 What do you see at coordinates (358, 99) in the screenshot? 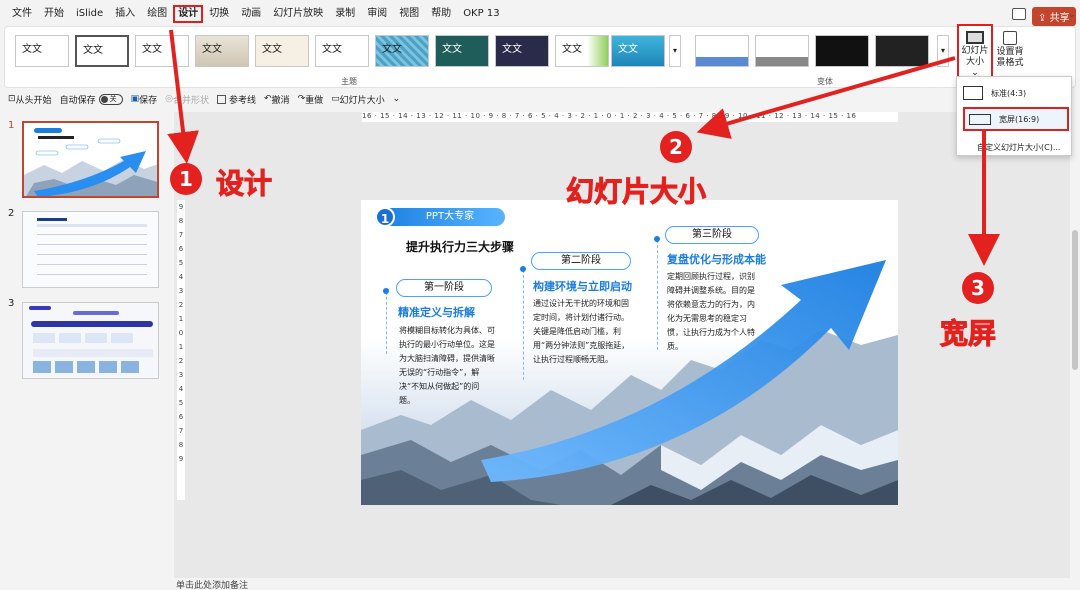
I see `qa-slide-size-button: ▭ 幻灯片大小` at bounding box center [358, 99].